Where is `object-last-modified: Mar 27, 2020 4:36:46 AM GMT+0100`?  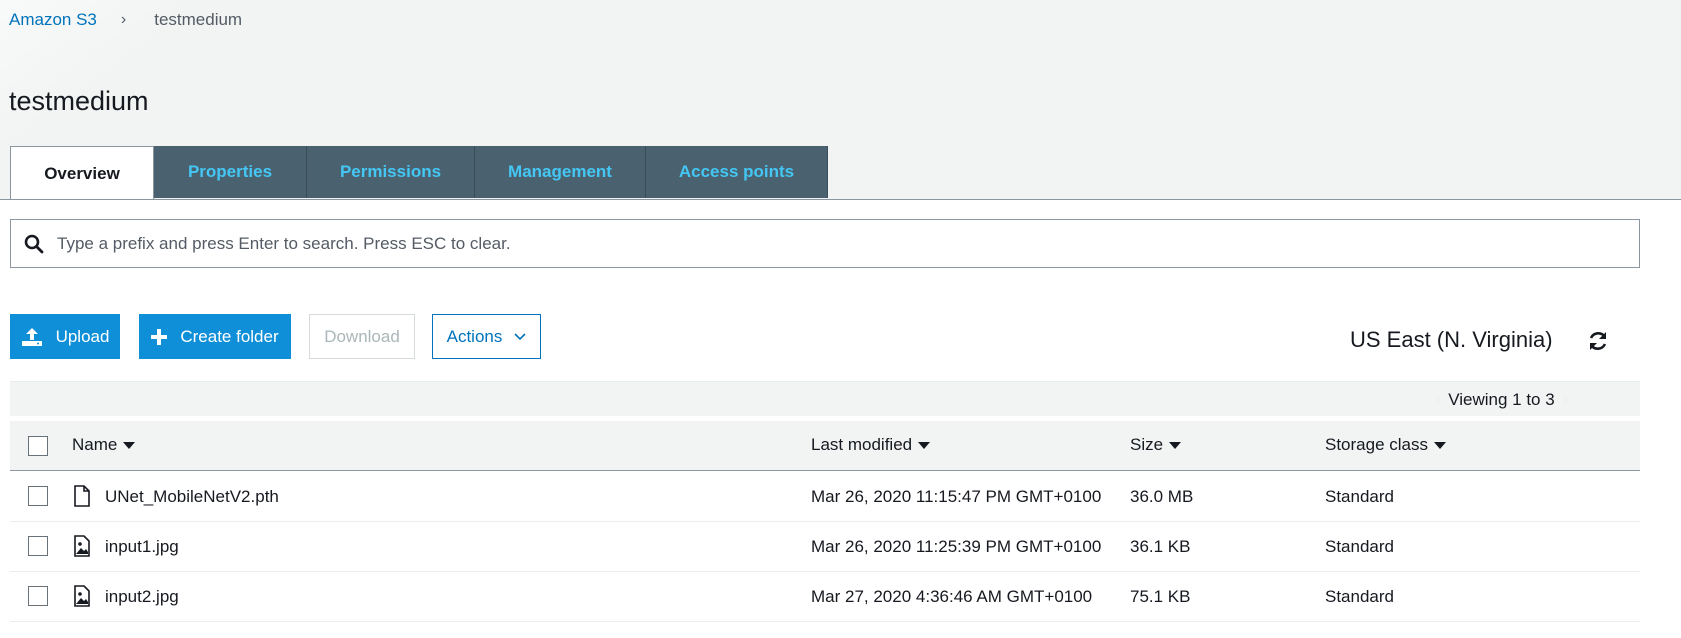
object-last-modified: Mar 27, 2020 4:36:46 AM GMT+0100 is located at coordinates (952, 596).